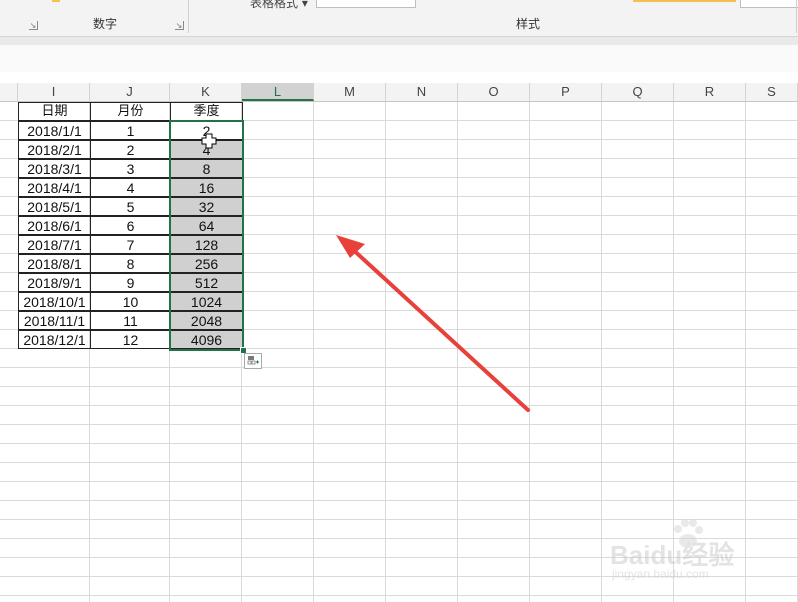 This screenshot has height=602, width=798. I want to click on watermark-sub-text: jingyan.baidu.com, so click(660, 574).